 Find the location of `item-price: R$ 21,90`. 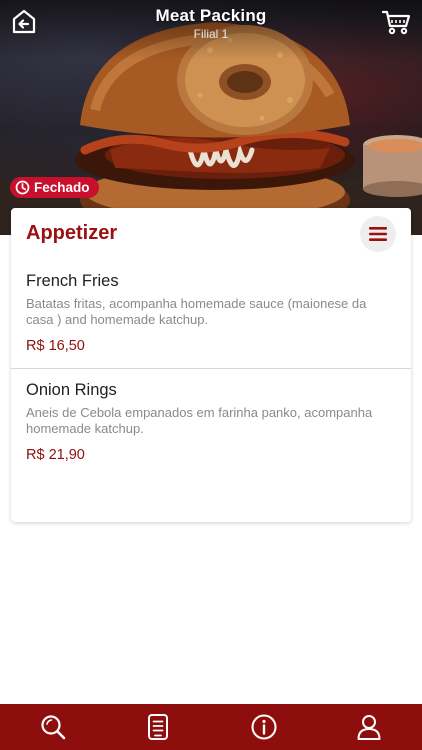

item-price: R$ 21,90 is located at coordinates (55, 455).